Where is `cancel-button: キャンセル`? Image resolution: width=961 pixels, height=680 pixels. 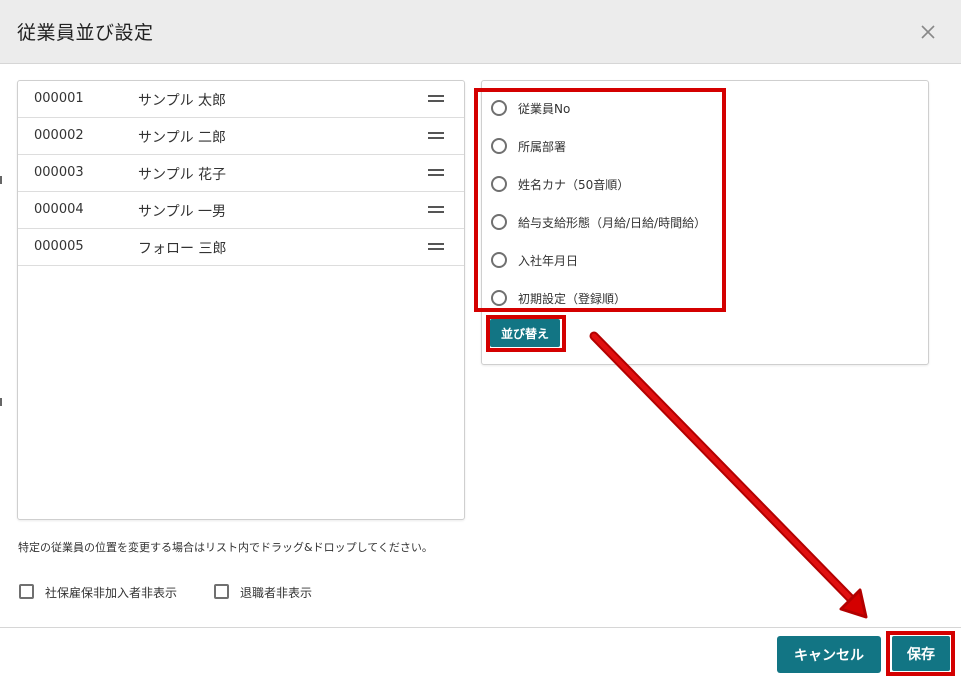
cancel-button: キャンセル is located at coordinates (829, 654).